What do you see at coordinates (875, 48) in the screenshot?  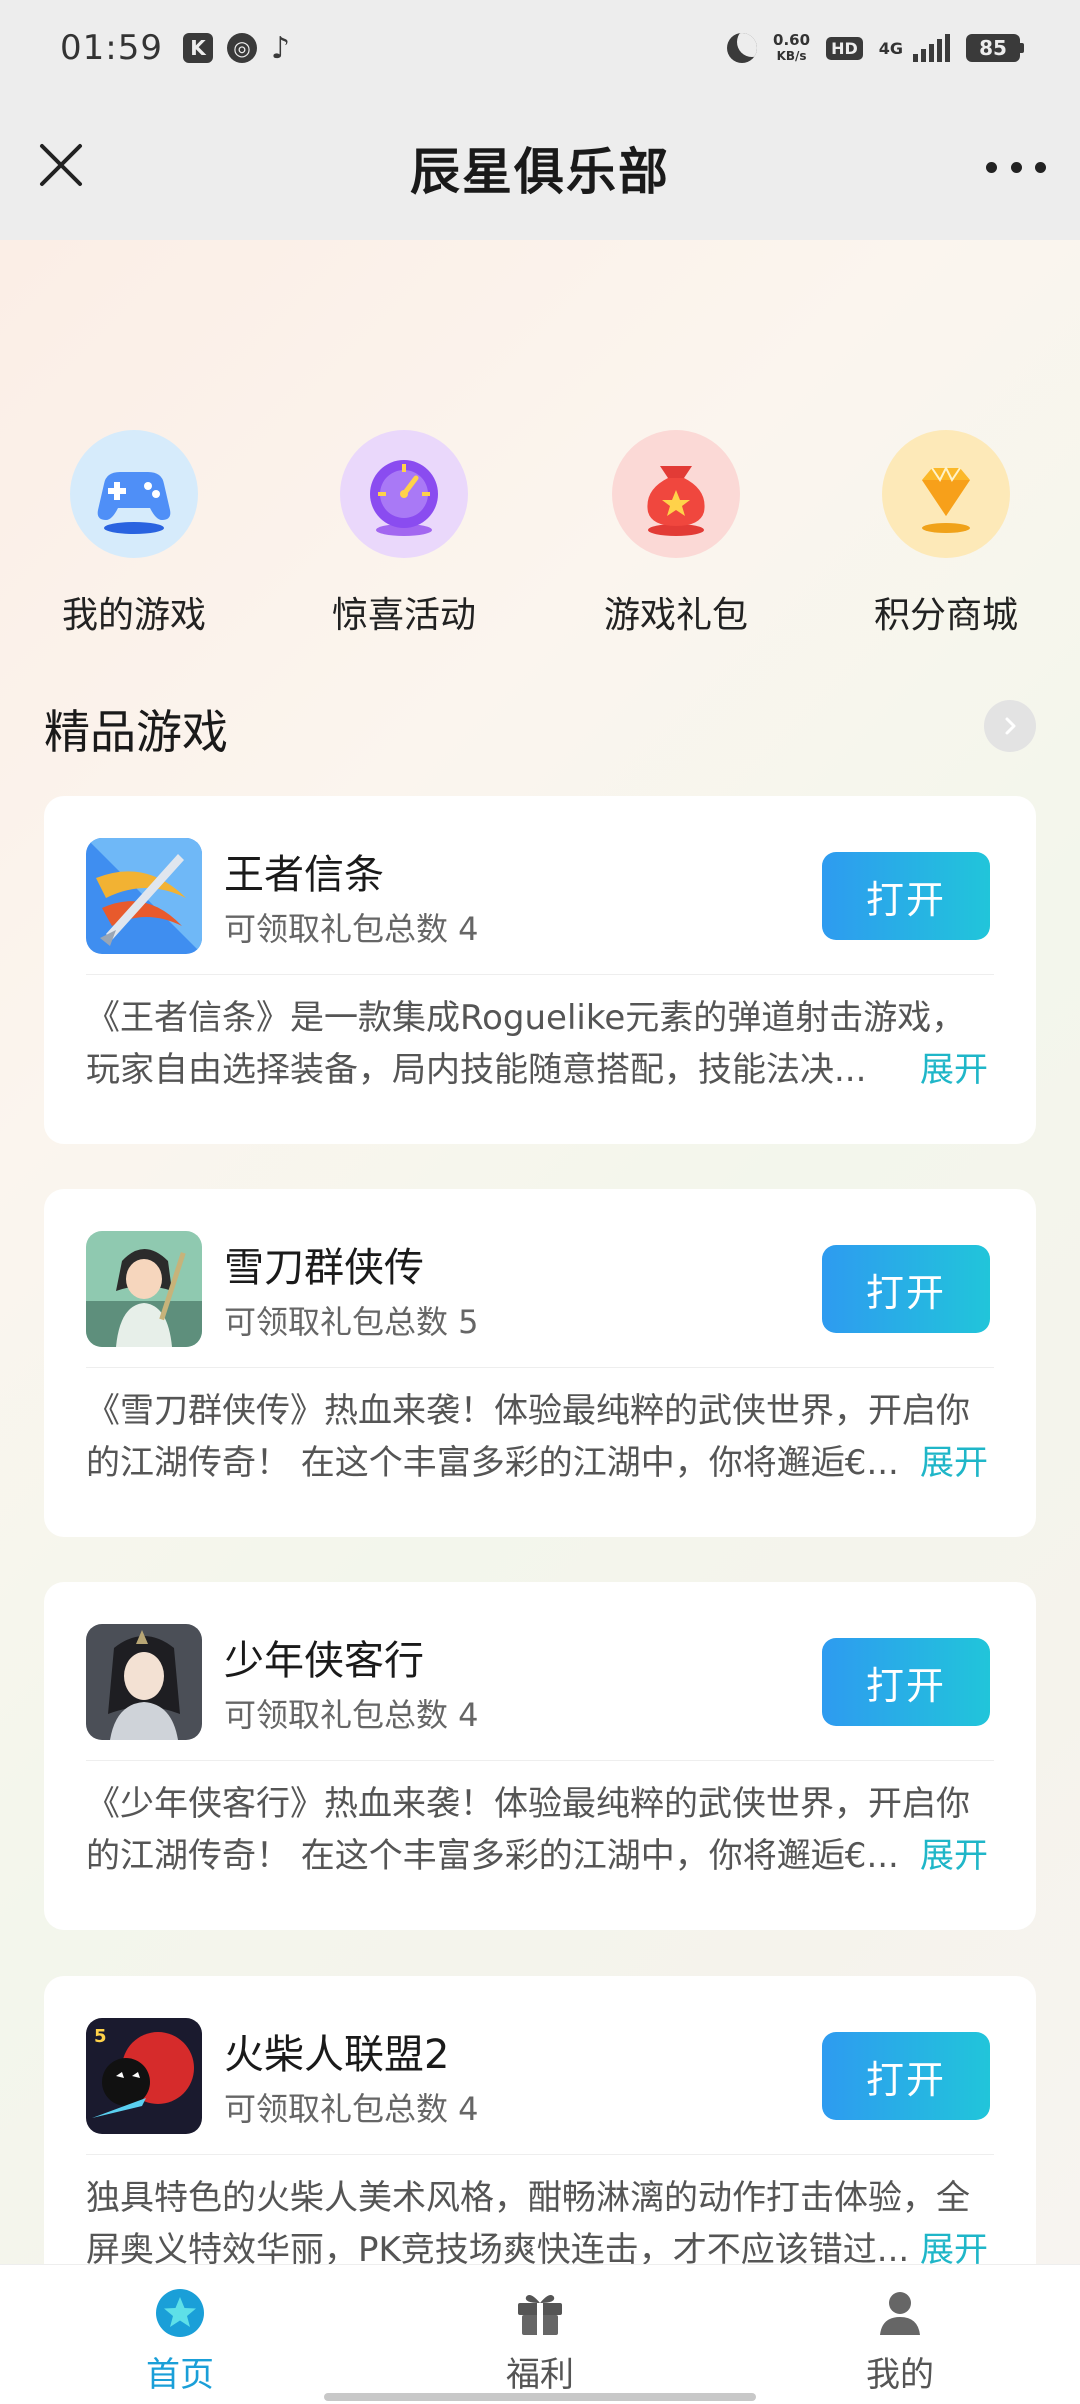 I see `status-right: 0.60 KB/s HD 4G 85` at bounding box center [875, 48].